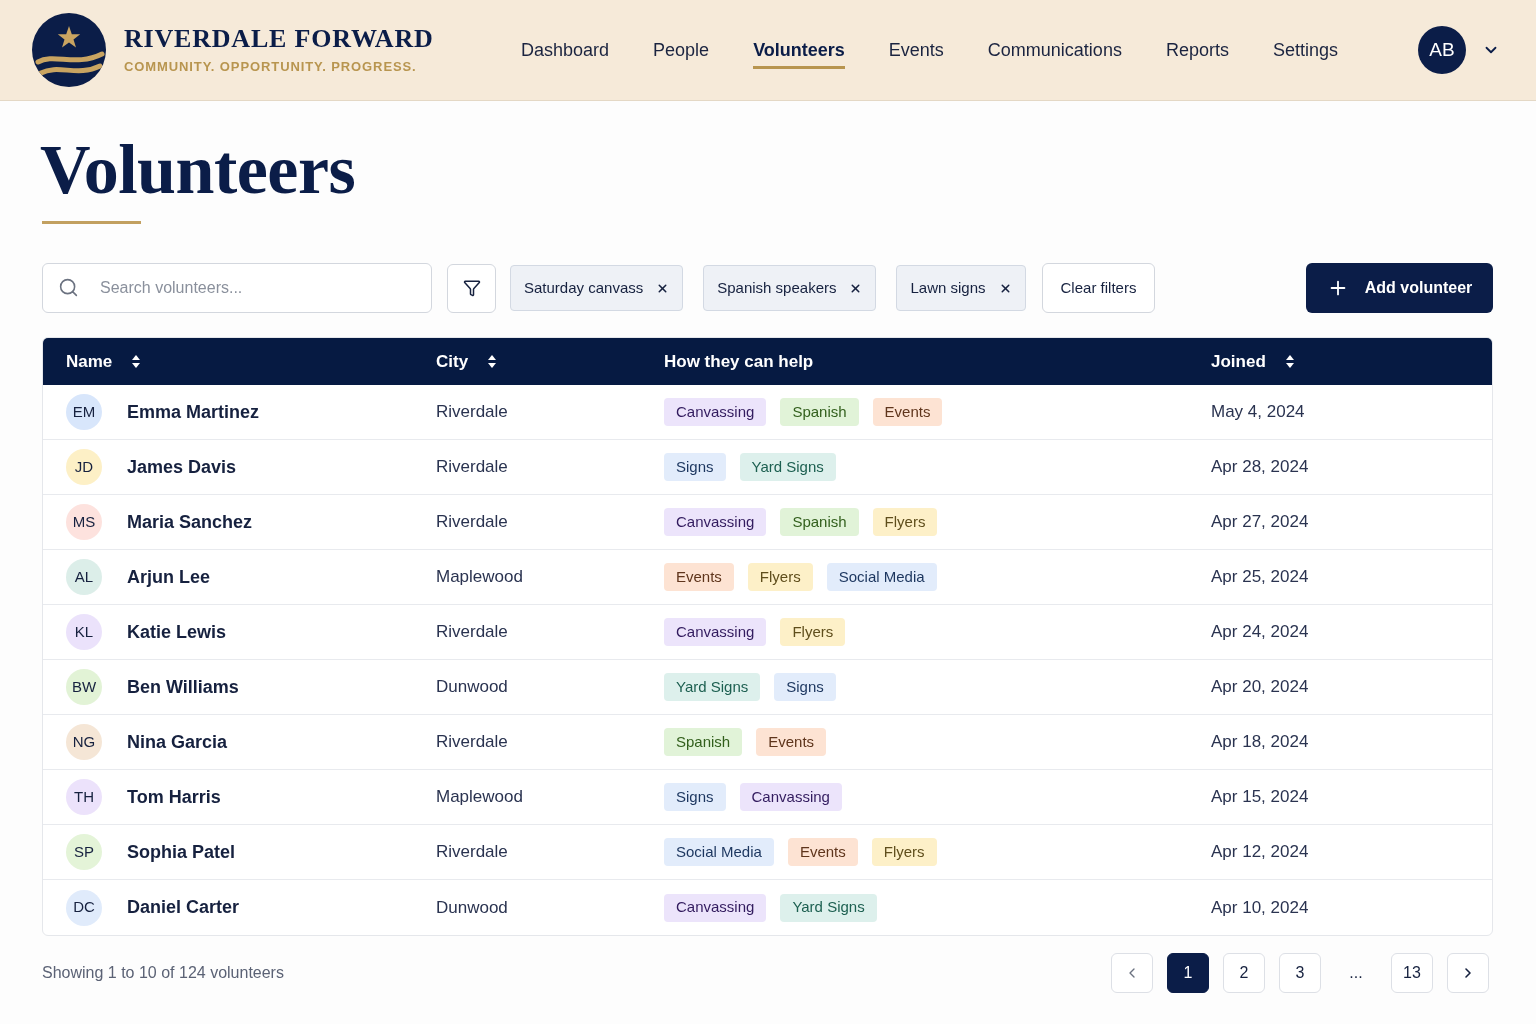  Describe the element at coordinates (89, 361) in the screenshot. I see `column-label: Name` at that location.